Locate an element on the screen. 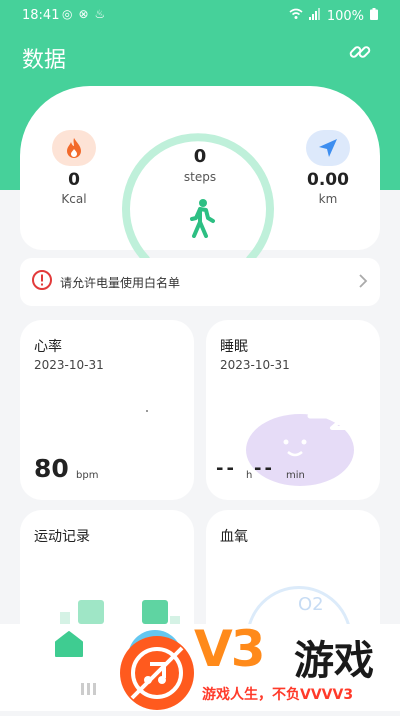 Image resolution: width=400 pixels, height=716 pixels. steps-value: 0 is located at coordinates (200, 156).